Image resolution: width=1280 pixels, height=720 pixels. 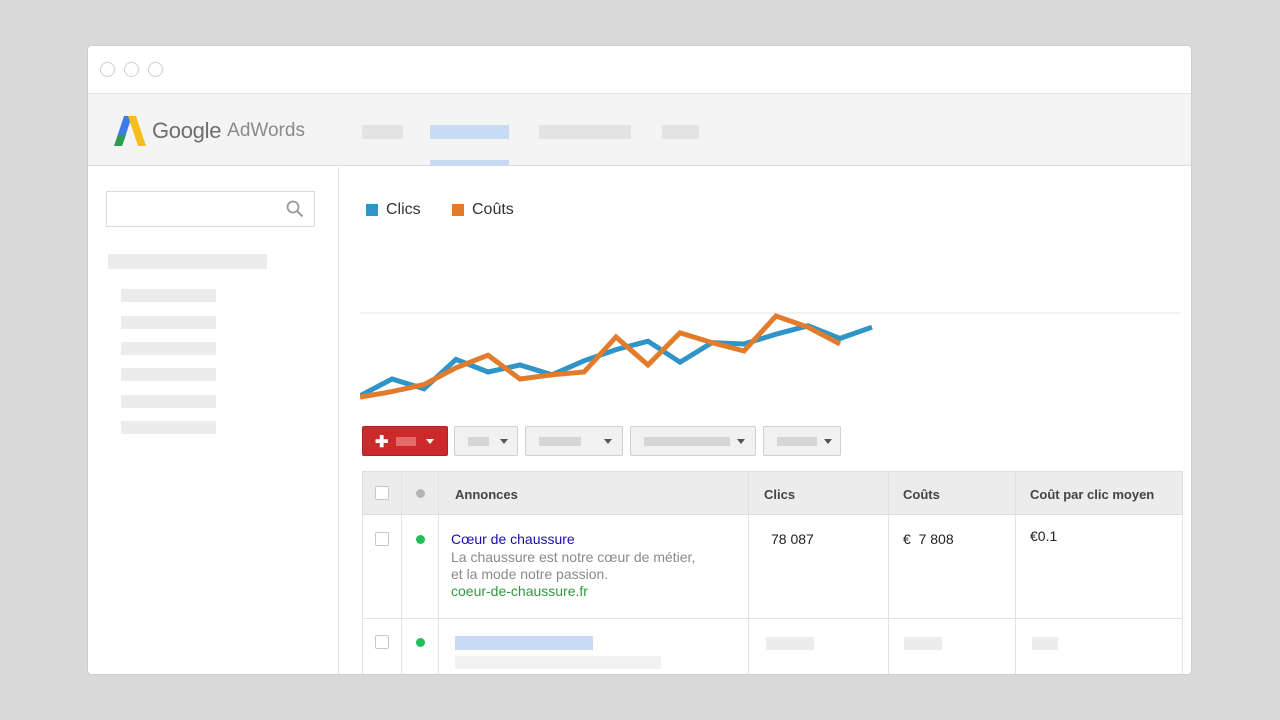 I want to click on legend-clicks: Clics, so click(x=393, y=210).